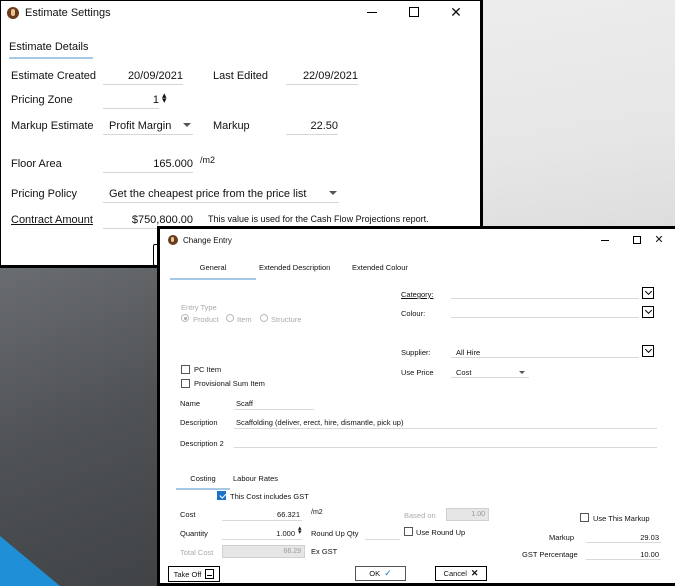 The height and width of the screenshot is (586, 675). Describe the element at coordinates (213, 271) in the screenshot. I see `tab-general: General` at that location.